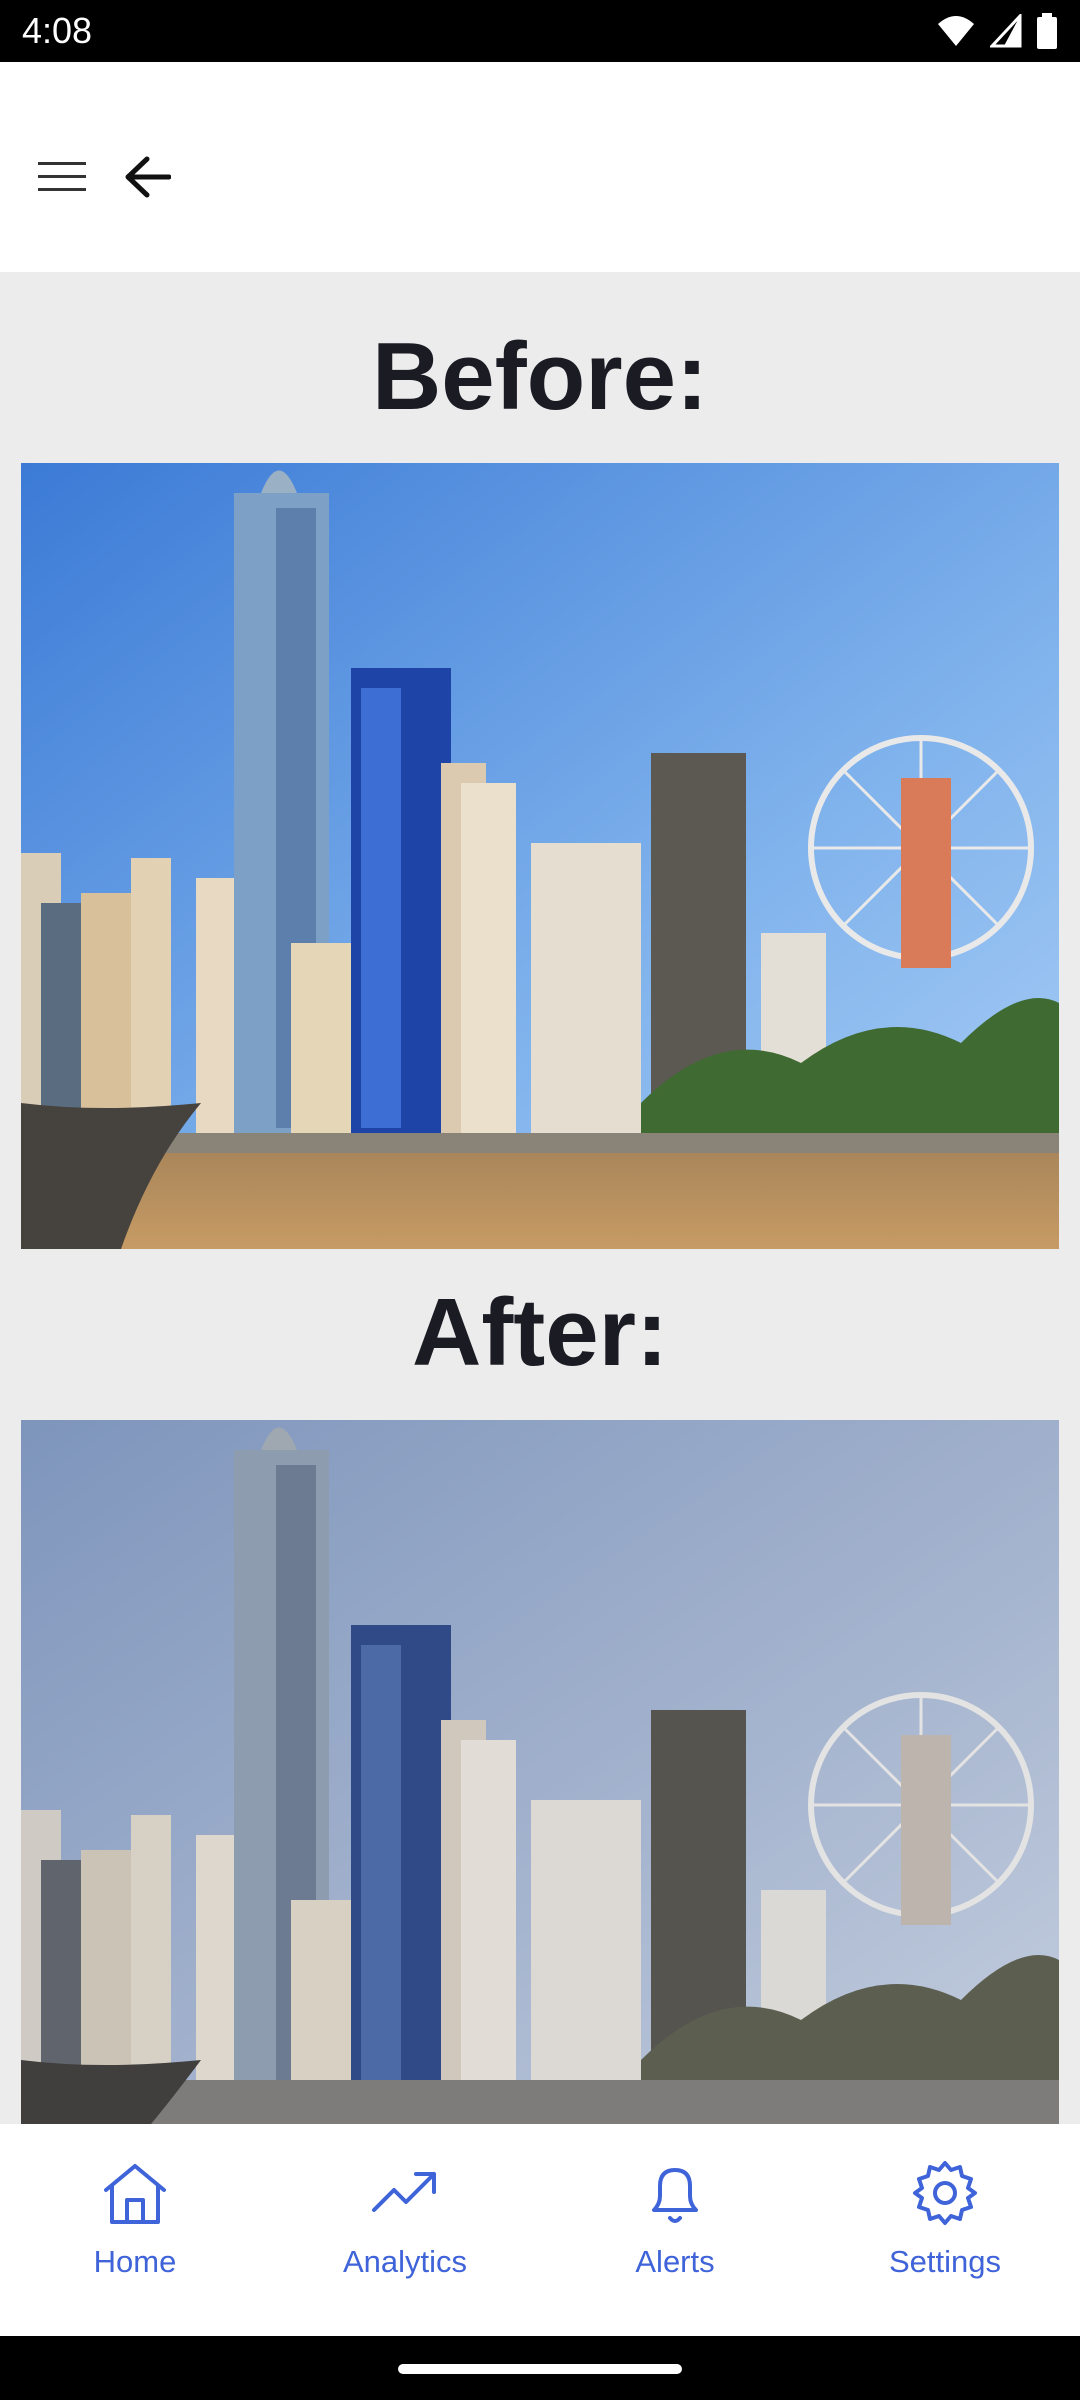 Image resolution: width=1080 pixels, height=2400 pixels. Describe the element at coordinates (405, 2261) in the screenshot. I see `nav-label-analytics: Analytics` at that location.